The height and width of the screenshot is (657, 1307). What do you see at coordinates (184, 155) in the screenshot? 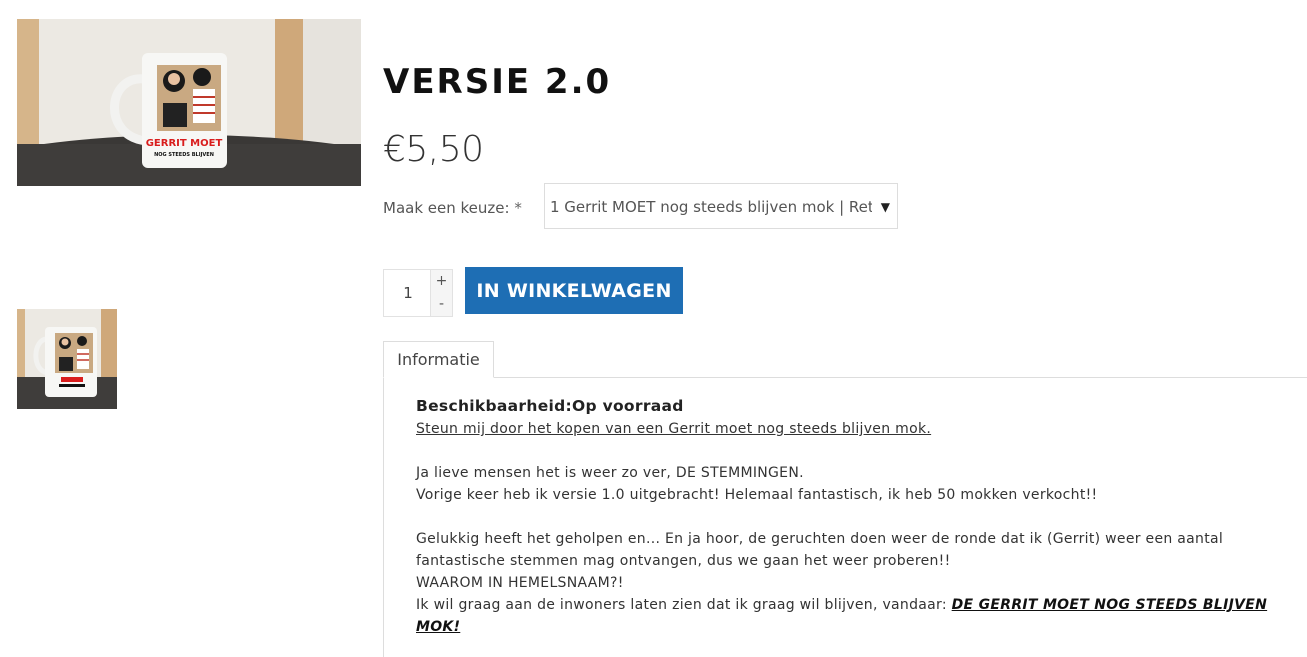
I see `mug-text-line2: NOG STEEDS BLIJVEN` at bounding box center [184, 155].